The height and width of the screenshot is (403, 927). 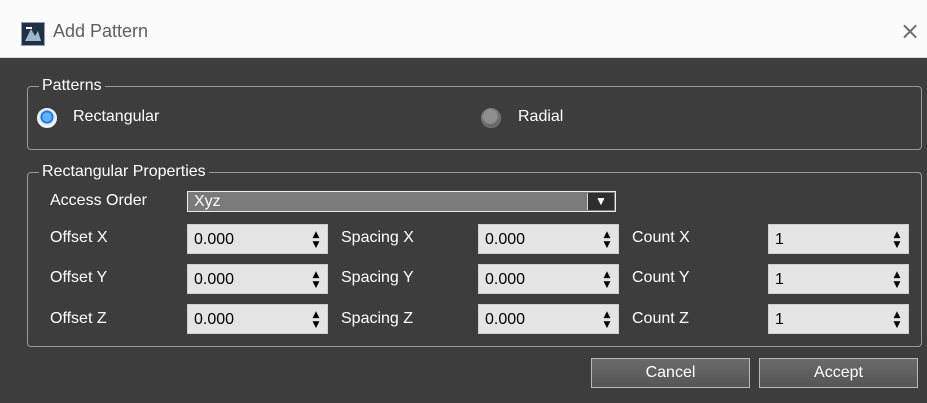 I want to click on spacing-y-value: 0.000, so click(x=505, y=279).